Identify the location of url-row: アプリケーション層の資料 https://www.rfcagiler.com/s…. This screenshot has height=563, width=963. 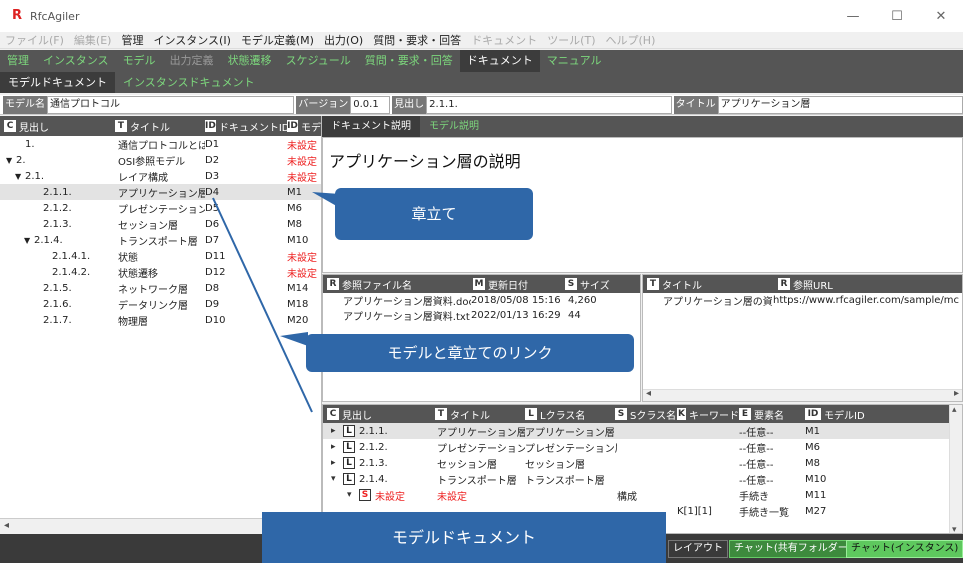
(802, 300).